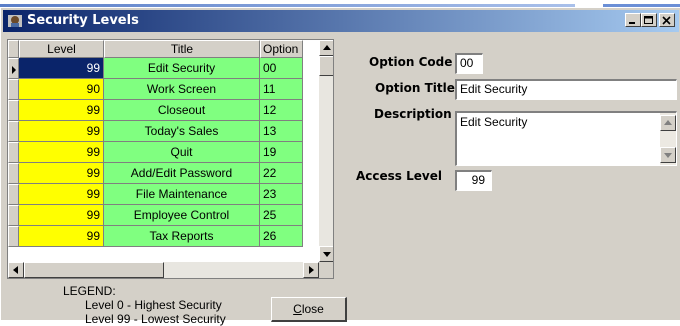  I want to click on vertical-scroll-thumb, so click(326, 66).